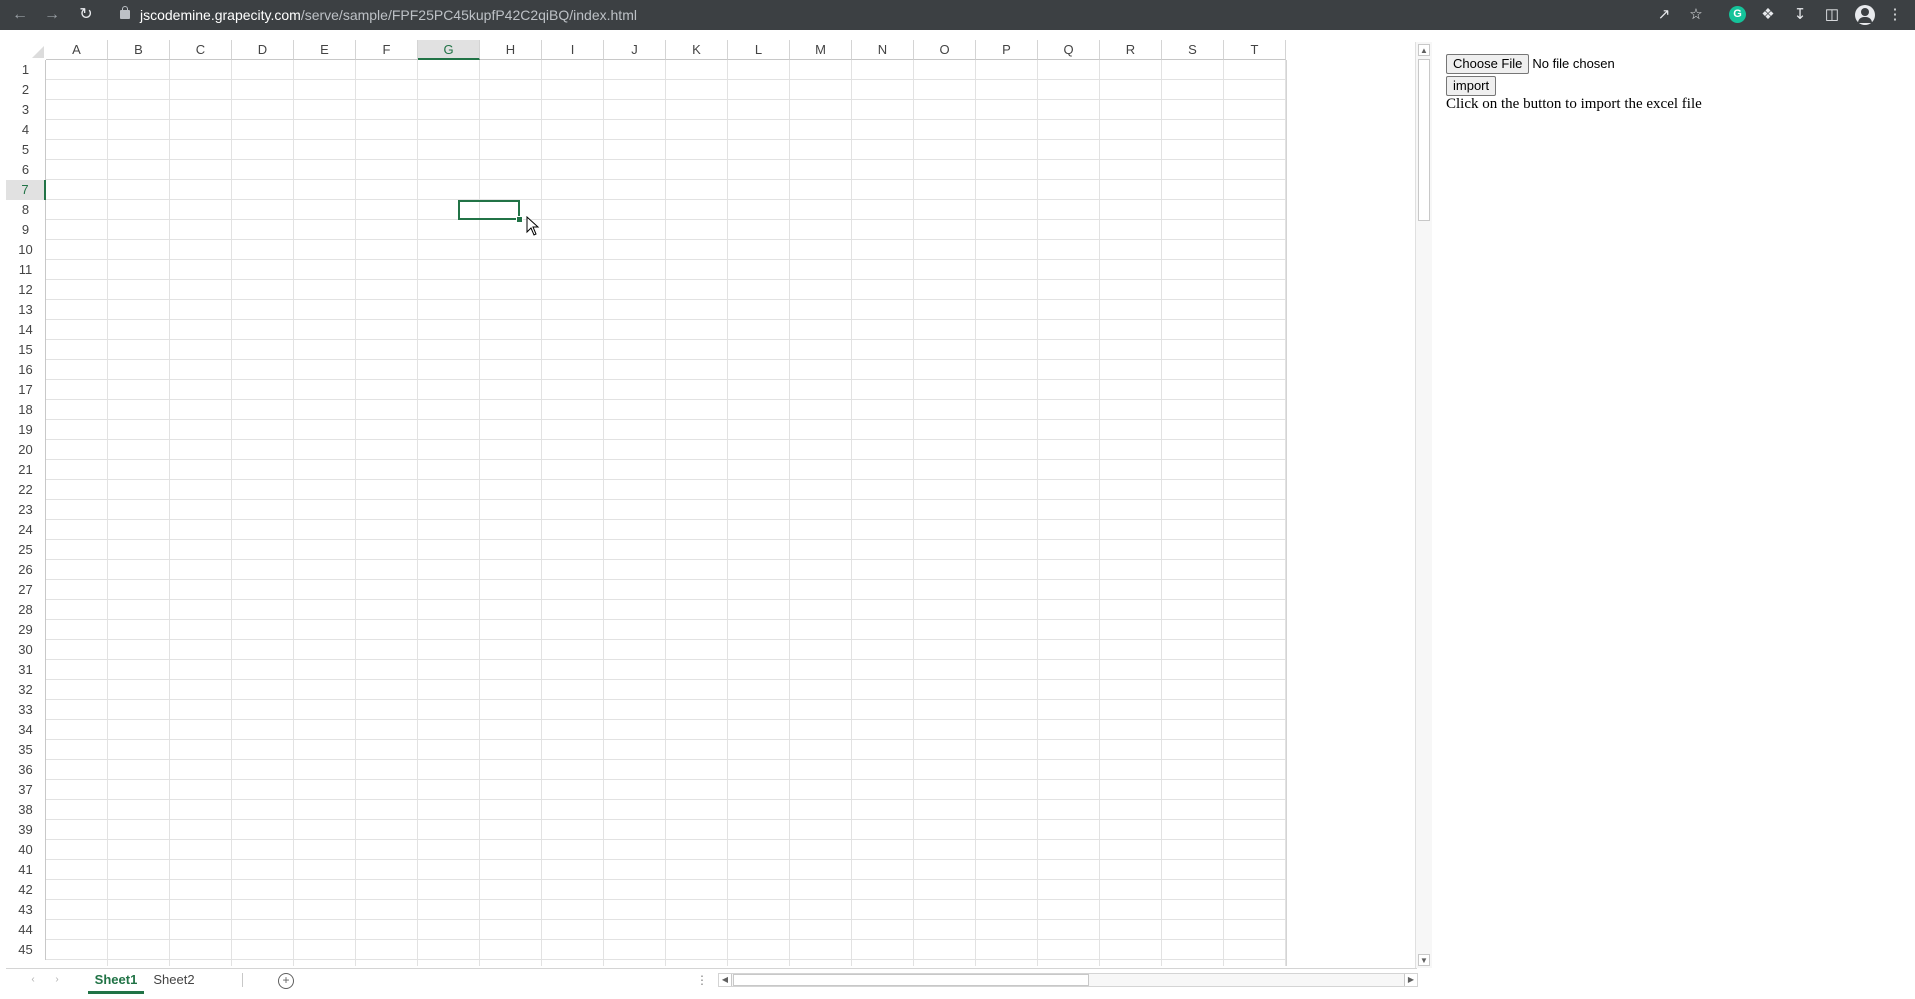 The image size is (1915, 999). I want to click on column-header-k: K, so click(697, 50).